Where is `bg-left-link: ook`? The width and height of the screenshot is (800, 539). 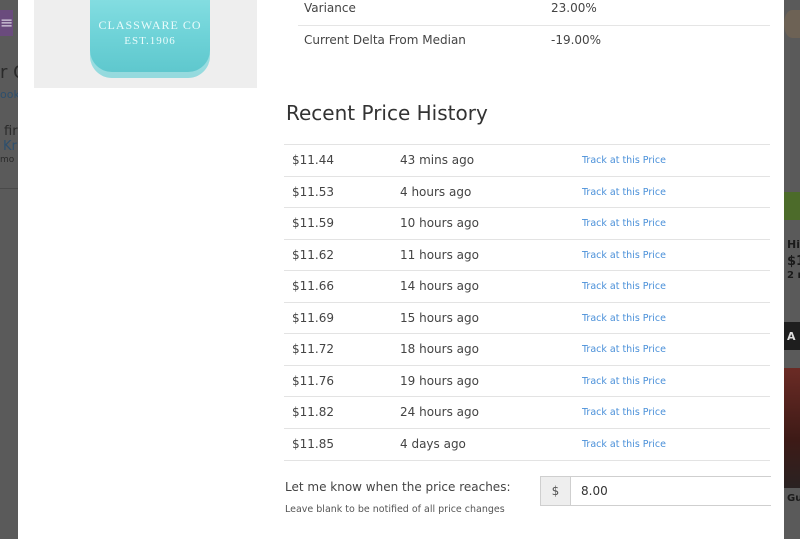 bg-left-link: ook is located at coordinates (9, 94).